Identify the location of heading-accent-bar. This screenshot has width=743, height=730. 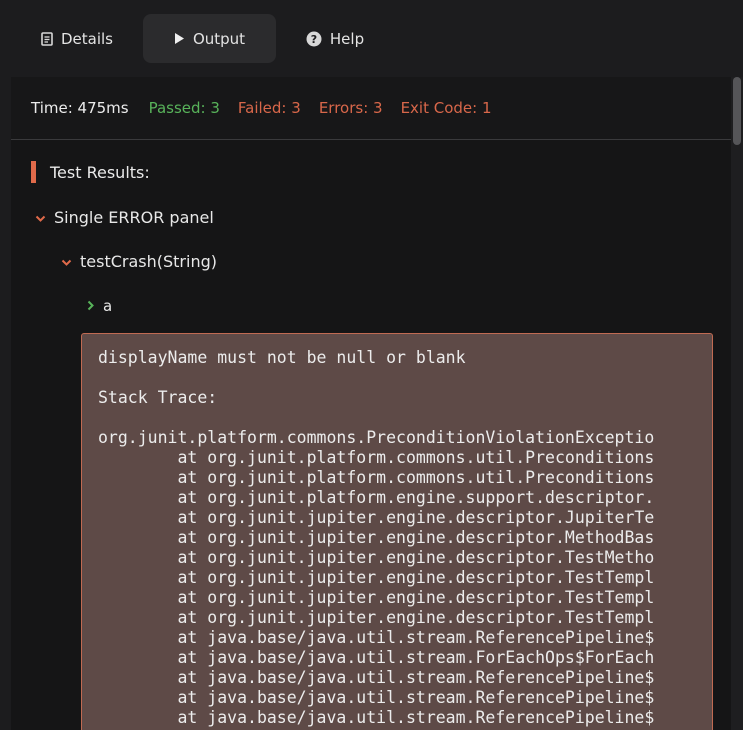
(33, 172).